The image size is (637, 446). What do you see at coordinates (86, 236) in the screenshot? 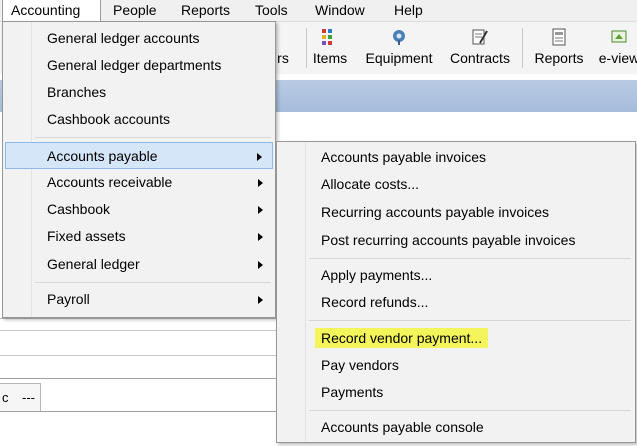
I see `menu-item-label: Fixed assets` at bounding box center [86, 236].